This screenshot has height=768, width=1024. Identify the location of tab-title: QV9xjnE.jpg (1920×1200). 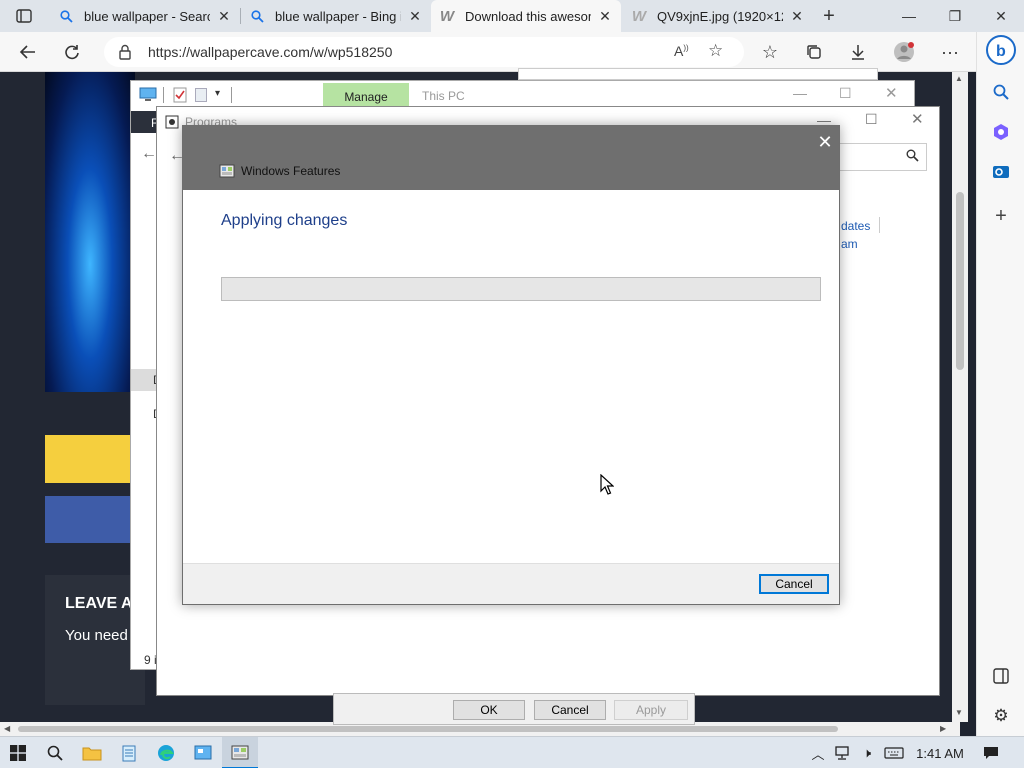
(720, 16).